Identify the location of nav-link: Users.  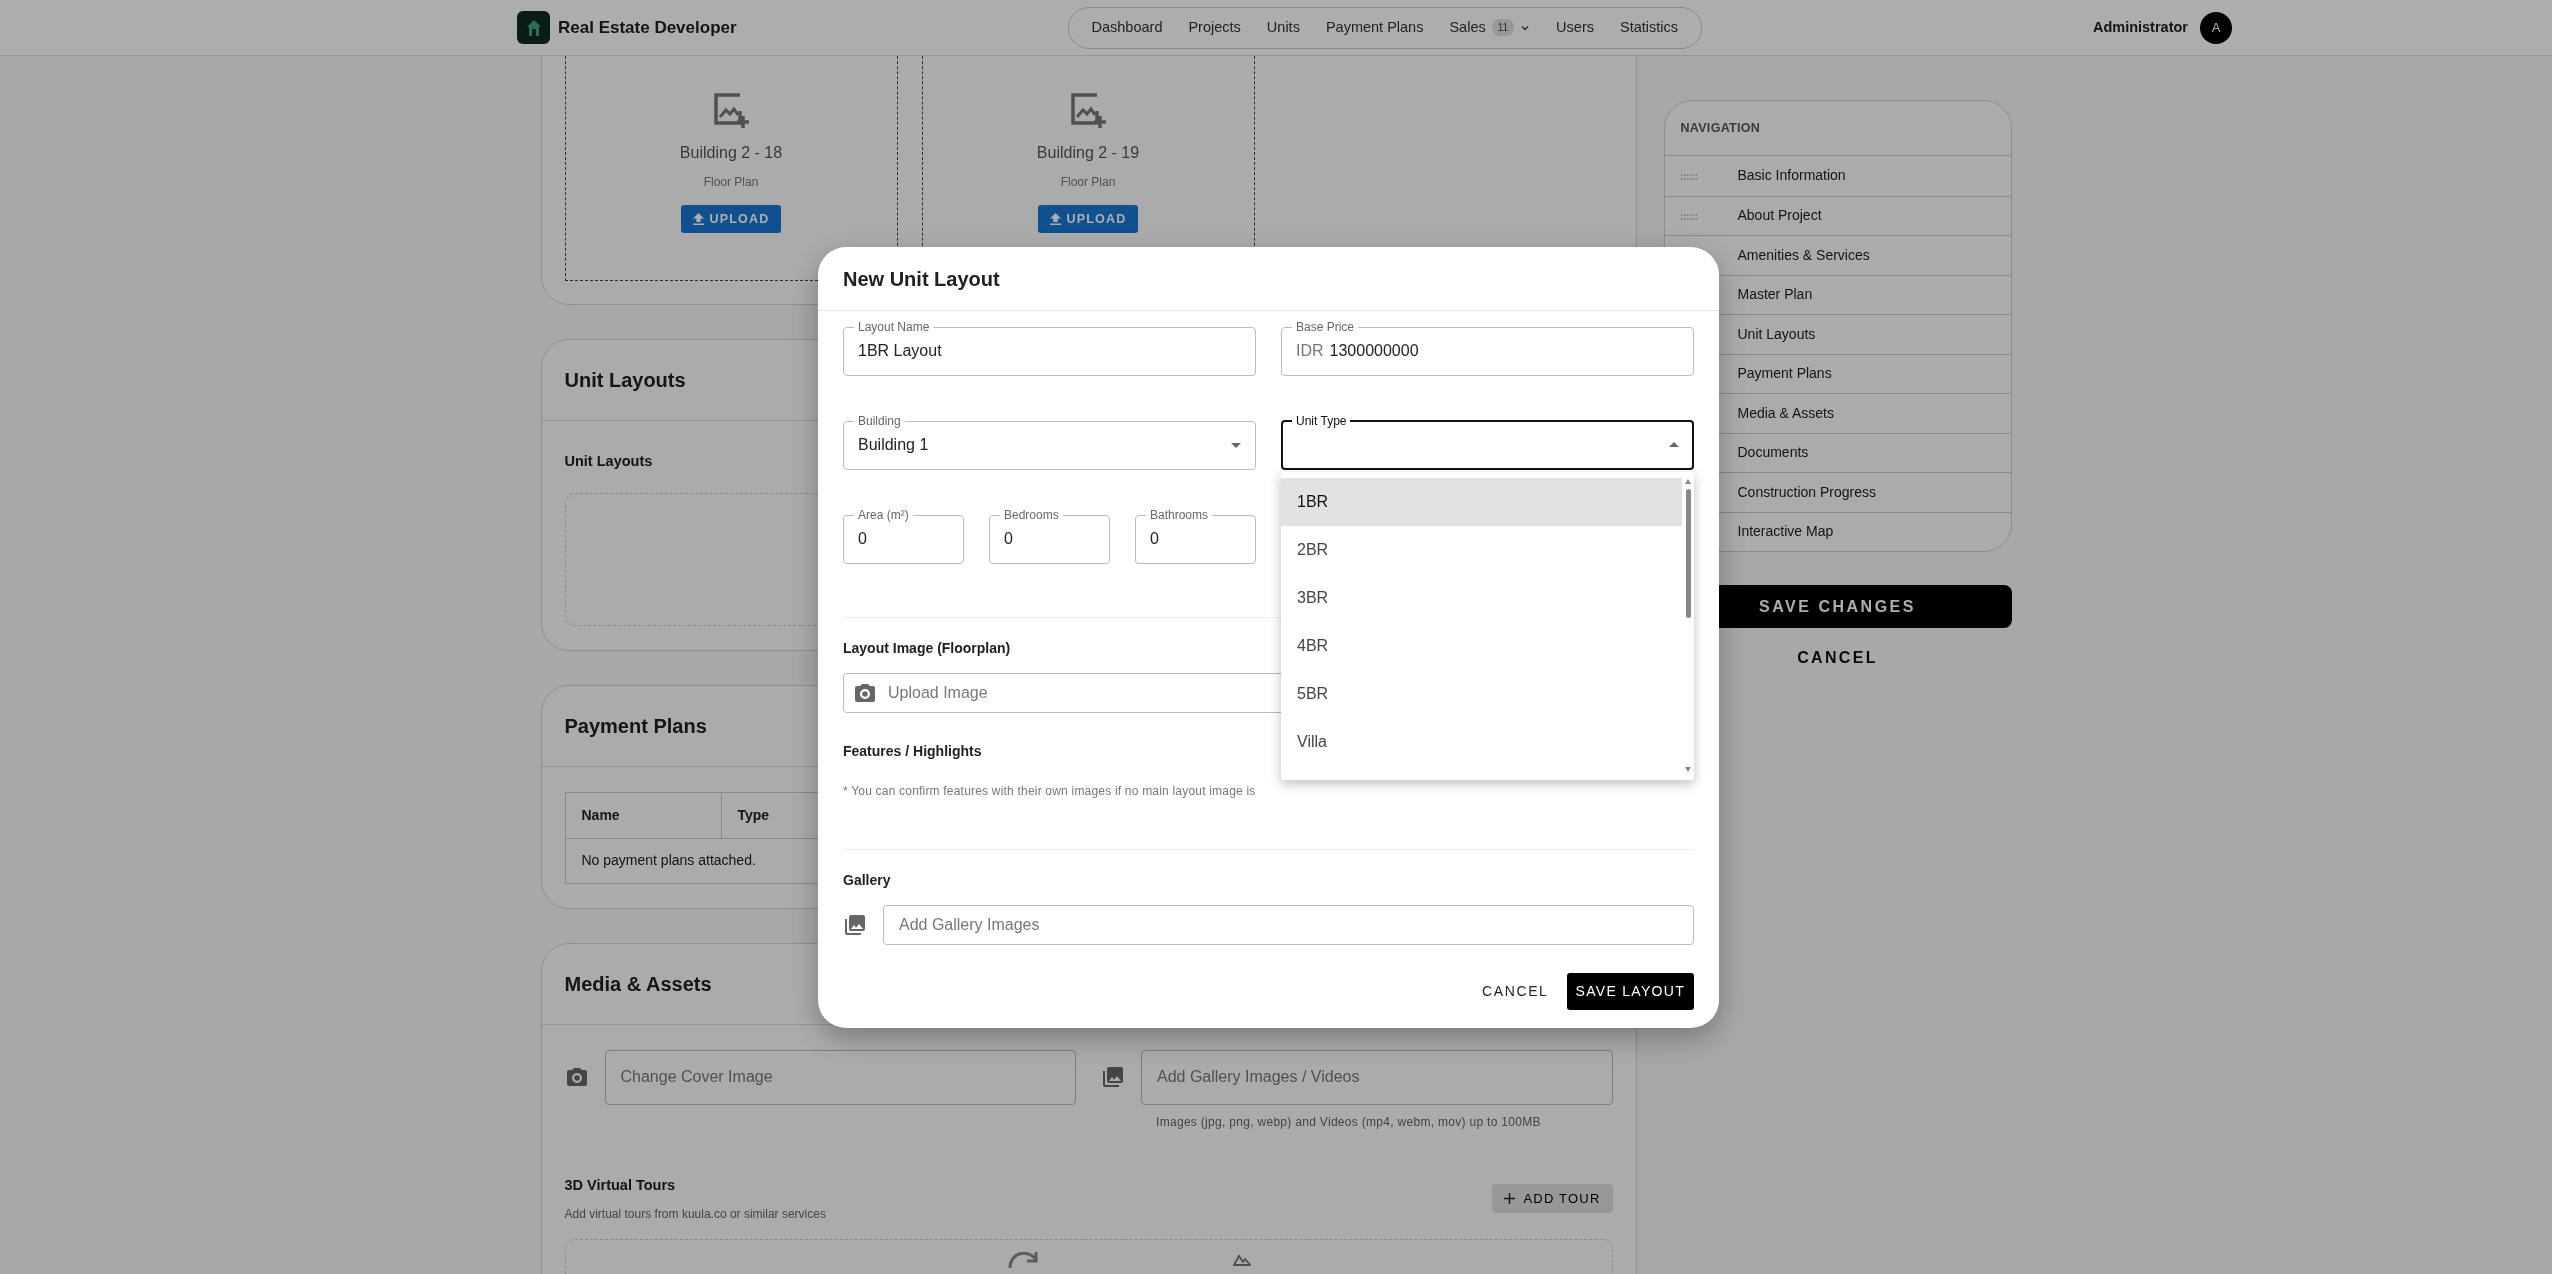
(1575, 27).